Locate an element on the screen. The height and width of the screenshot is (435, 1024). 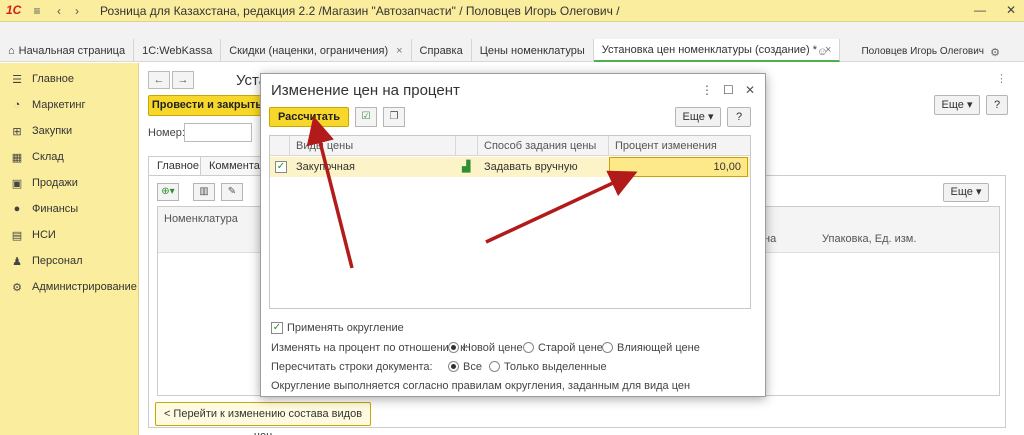
form-more-button: Еще ▾ is located at coordinates (957, 105).